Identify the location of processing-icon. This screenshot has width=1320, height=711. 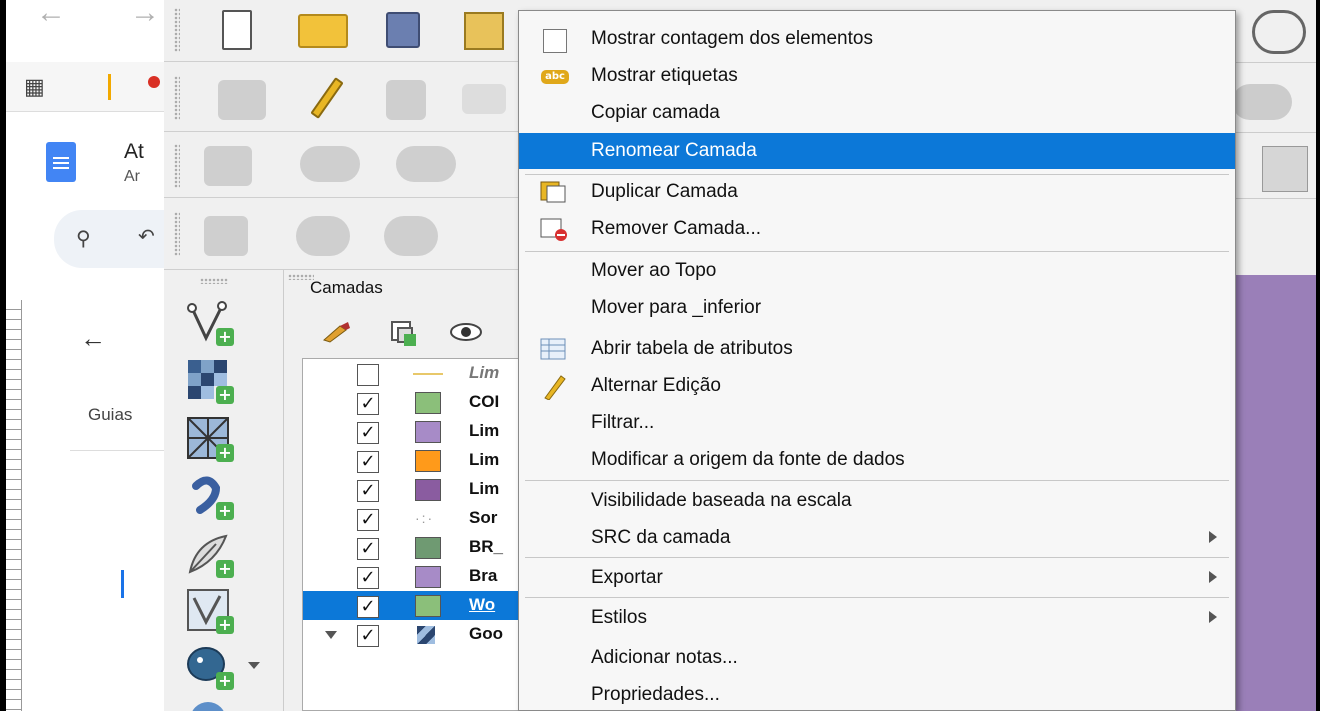
(1285, 169).